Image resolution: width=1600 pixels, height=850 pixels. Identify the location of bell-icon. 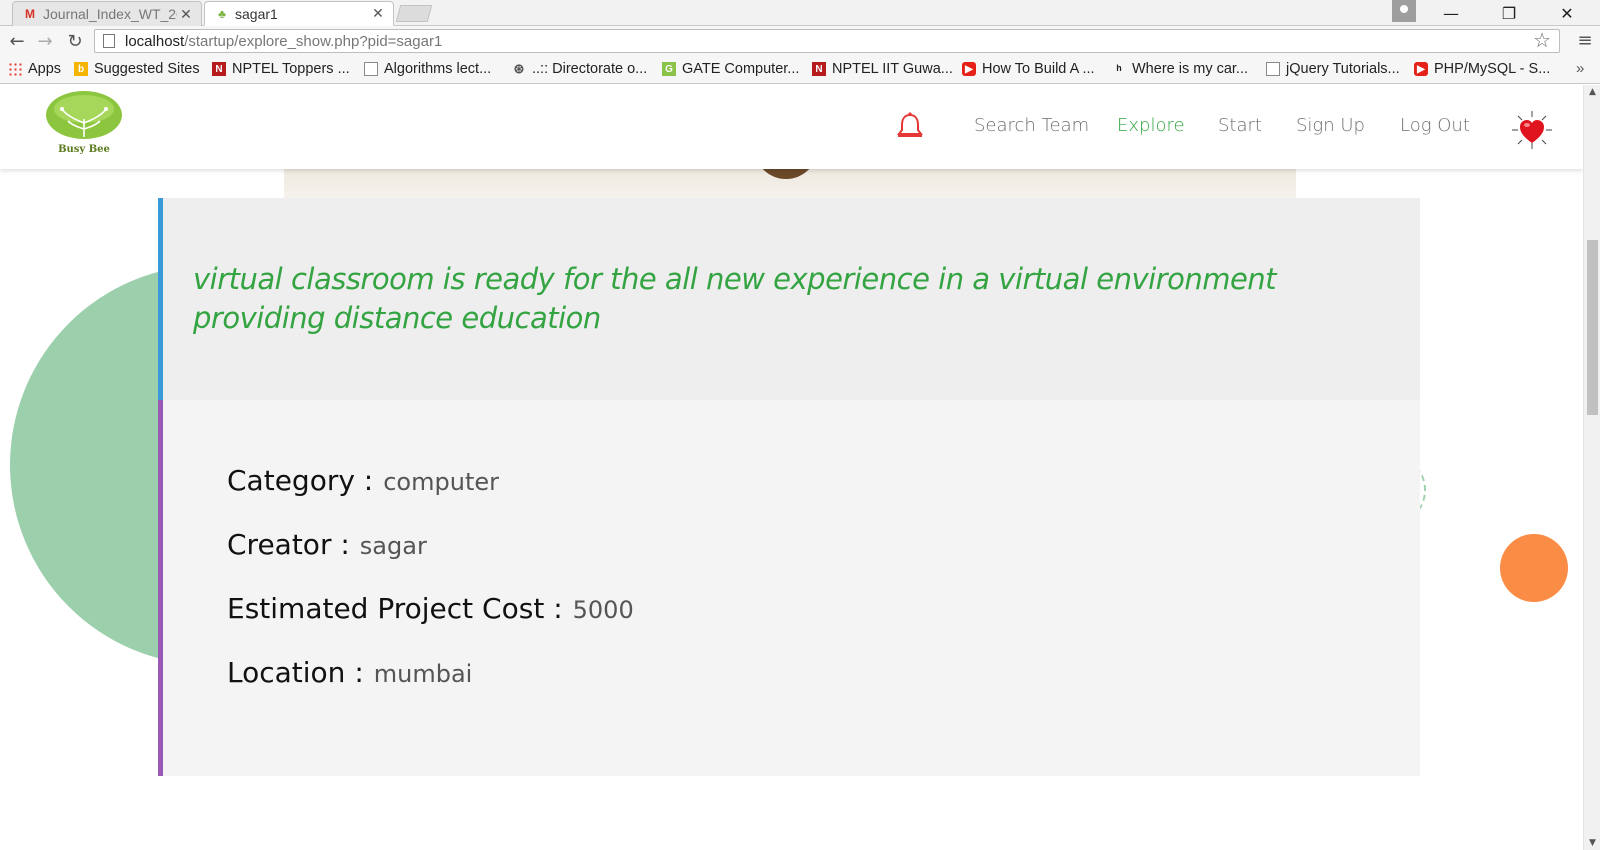
(910, 126).